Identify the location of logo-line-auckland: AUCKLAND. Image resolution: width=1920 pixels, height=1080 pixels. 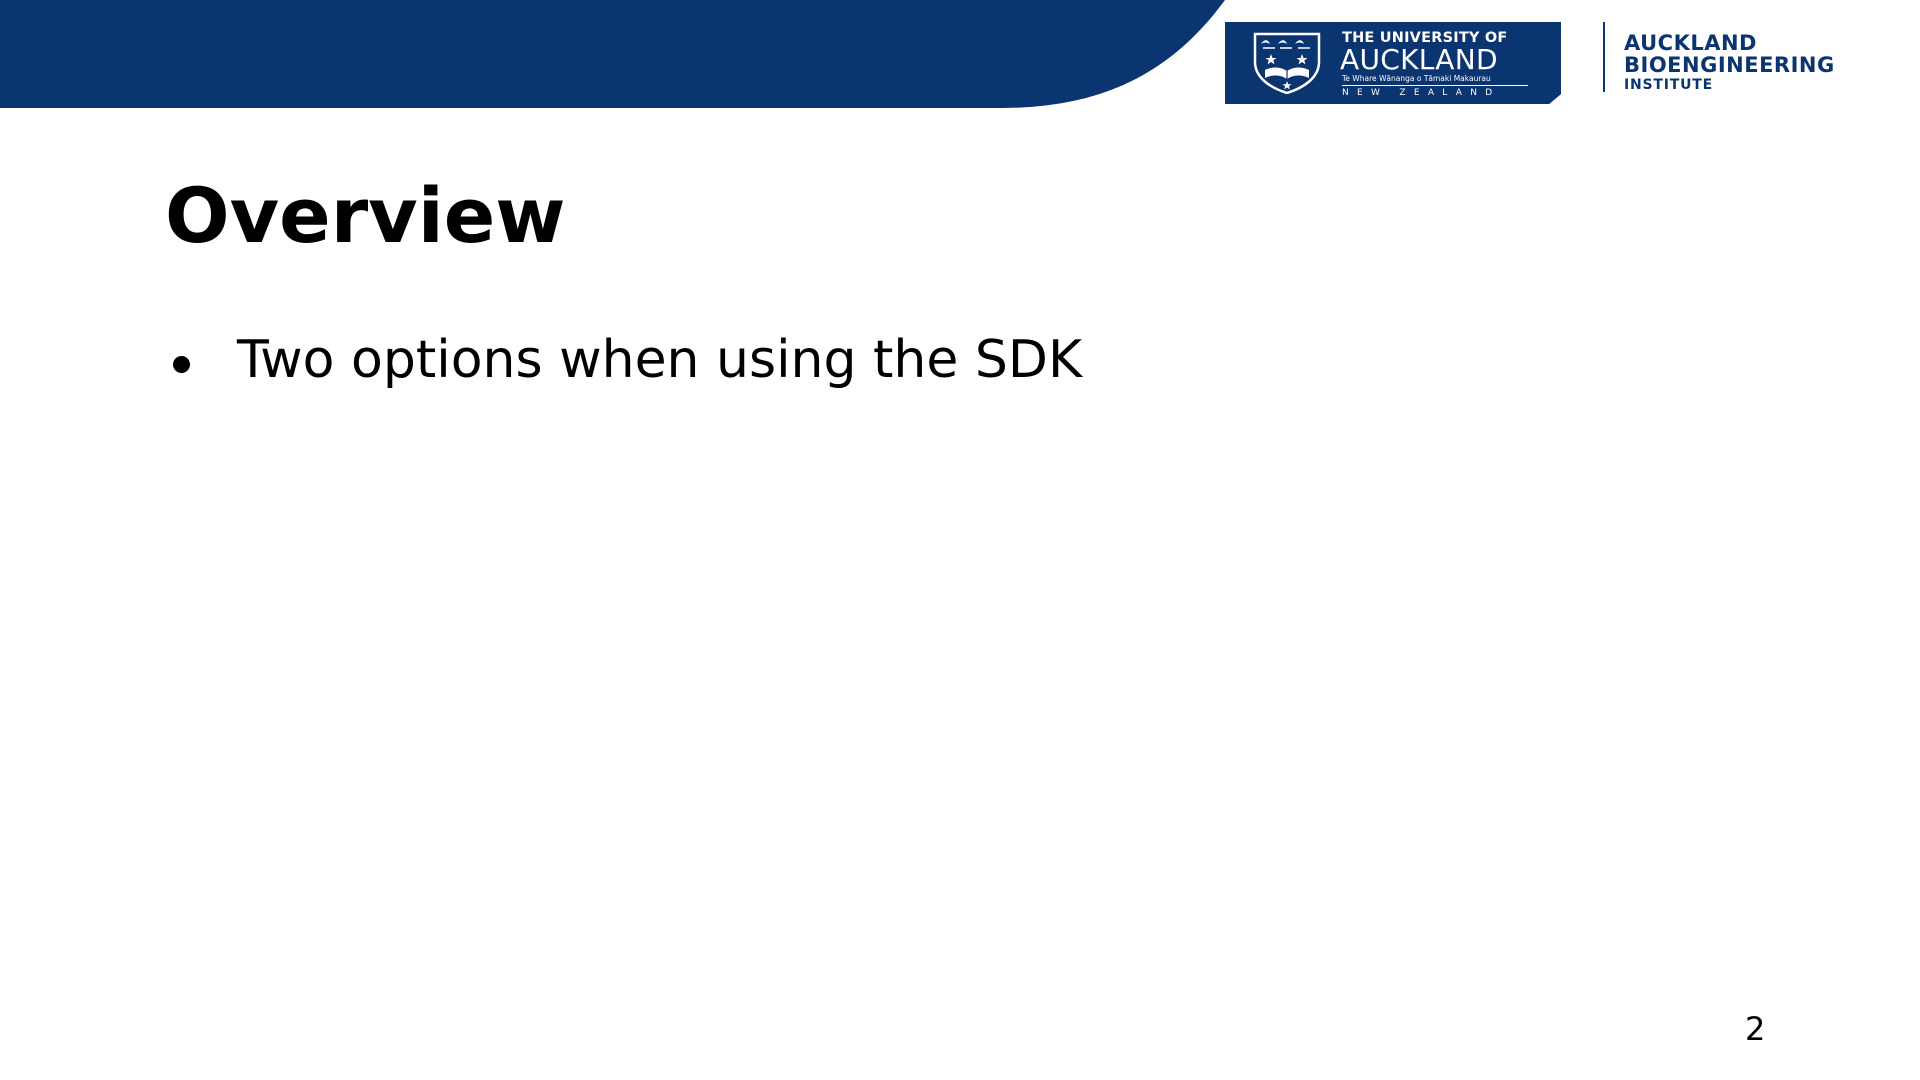
(1419, 59).